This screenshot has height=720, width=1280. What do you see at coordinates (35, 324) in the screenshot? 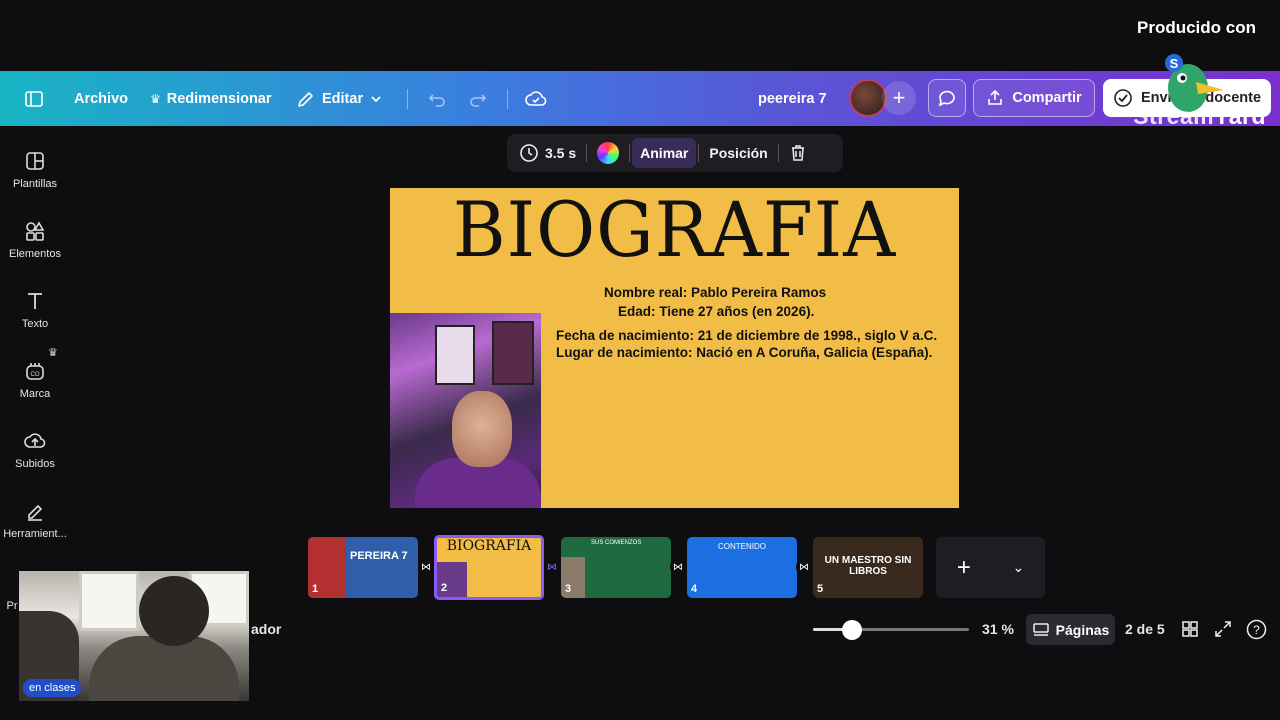
I see `sidebar-item-label: Texto` at bounding box center [35, 324].